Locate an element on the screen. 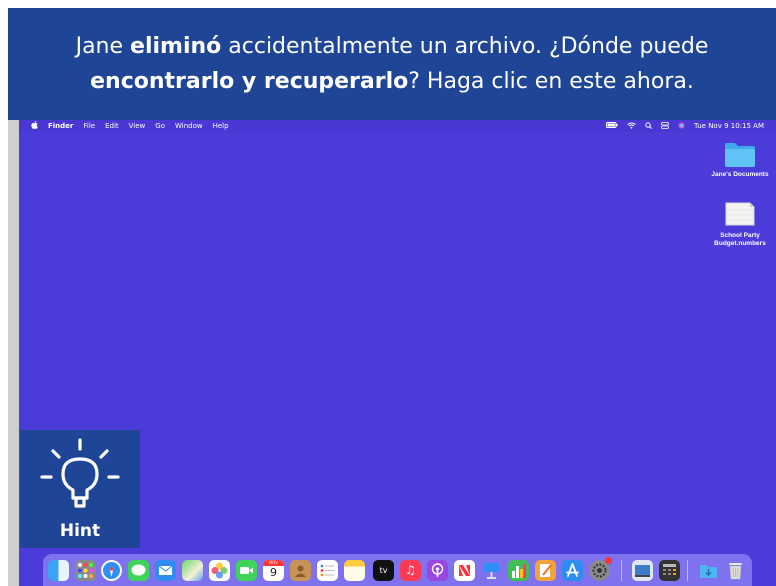 The image size is (776, 586). lightbulb-icon is located at coordinates (80, 473).